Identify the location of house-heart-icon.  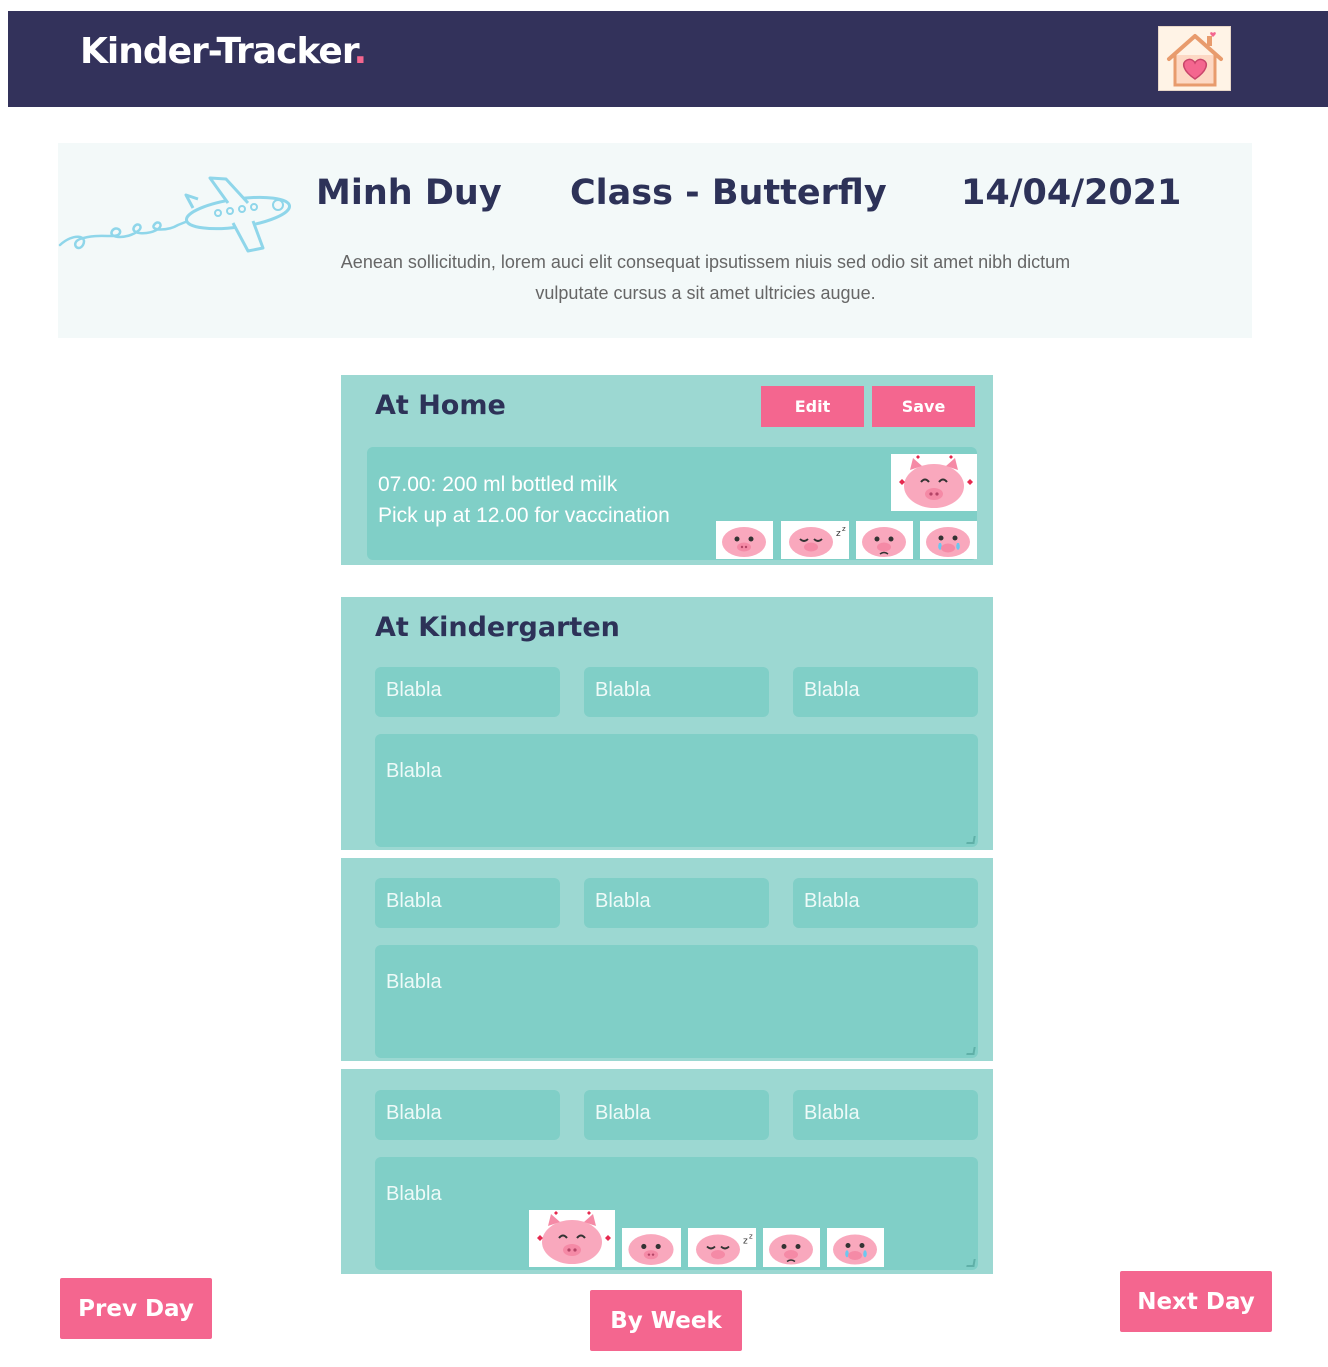
(1195, 59).